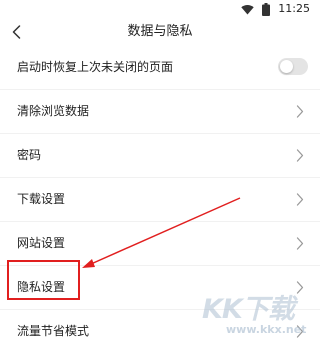 This screenshot has width=320, height=345. What do you see at coordinates (247, 9) in the screenshot?
I see `wifi-icon` at bounding box center [247, 9].